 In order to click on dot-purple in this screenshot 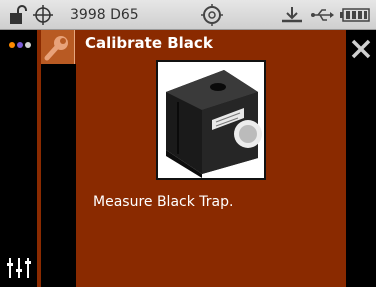, I will do `click(20, 45)`.